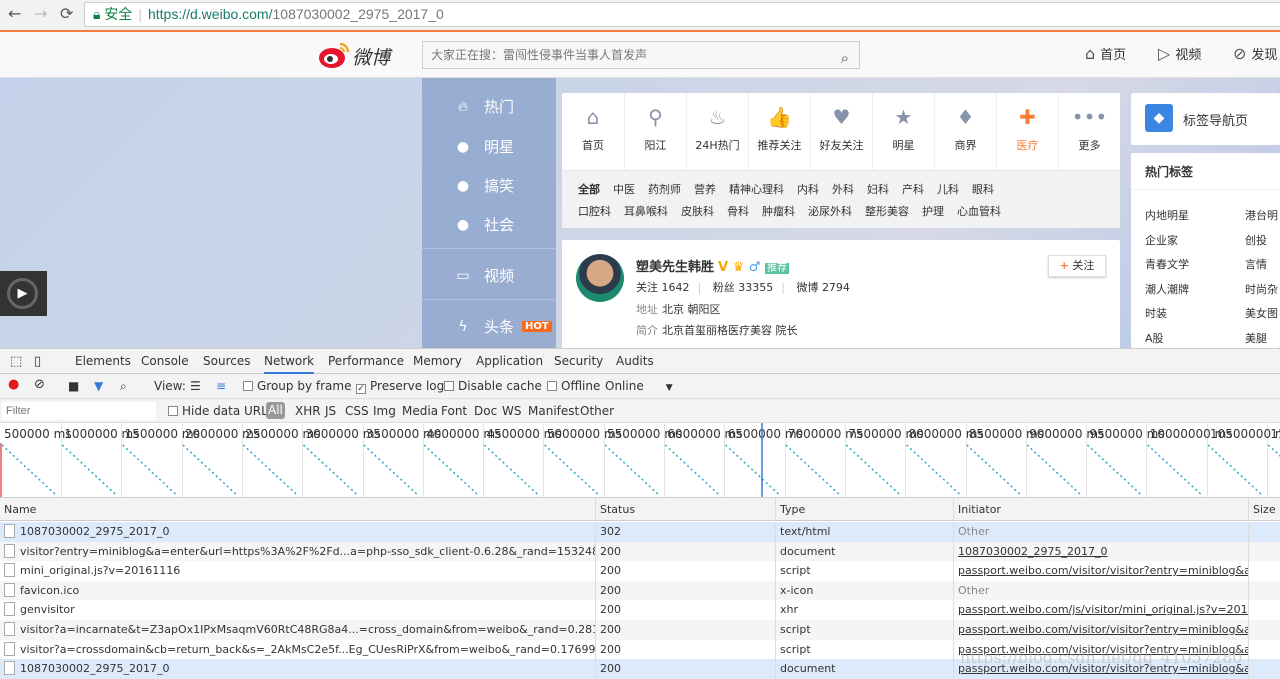 Image resolution: width=1280 pixels, height=679 pixels. What do you see at coordinates (489, 326) in the screenshot?
I see `left-nav-headlines: ϟ 头条 HOT` at bounding box center [489, 326].